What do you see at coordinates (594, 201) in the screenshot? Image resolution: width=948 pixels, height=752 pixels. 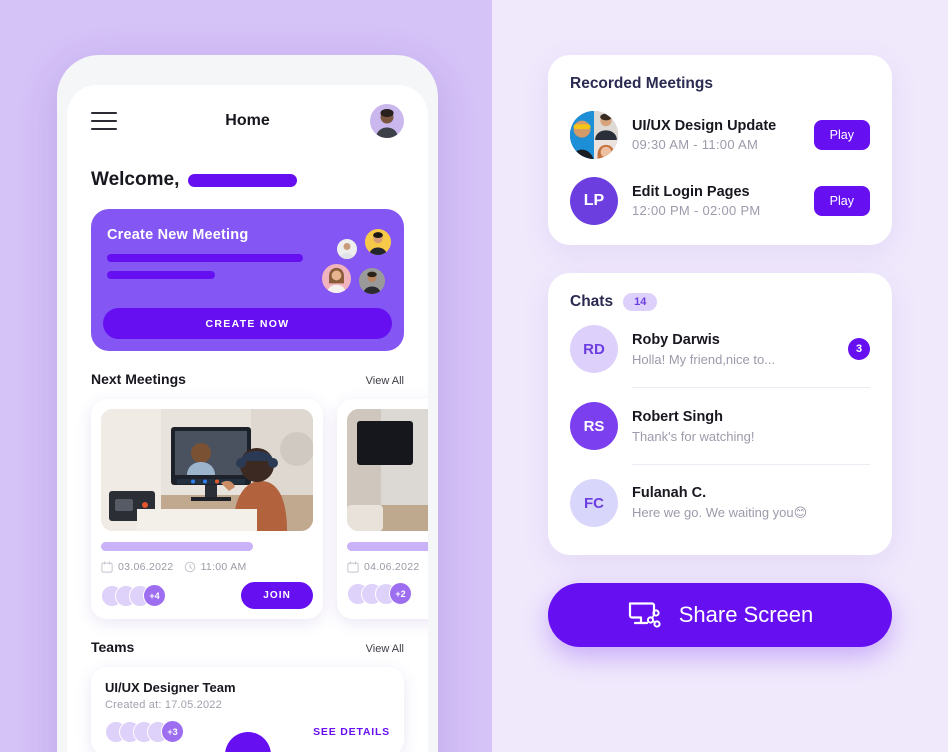 I see `meeting-initials-avatar: LP` at bounding box center [594, 201].